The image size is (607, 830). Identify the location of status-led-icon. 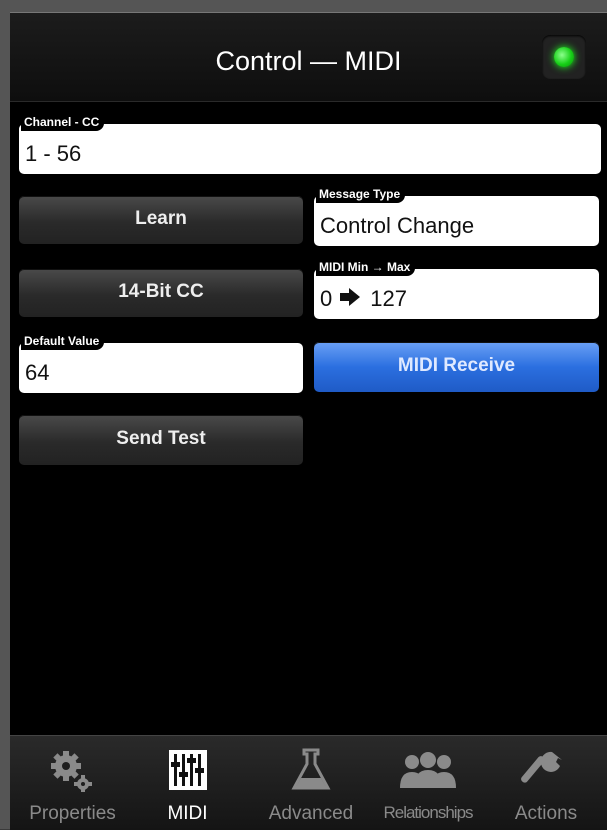
(564, 57).